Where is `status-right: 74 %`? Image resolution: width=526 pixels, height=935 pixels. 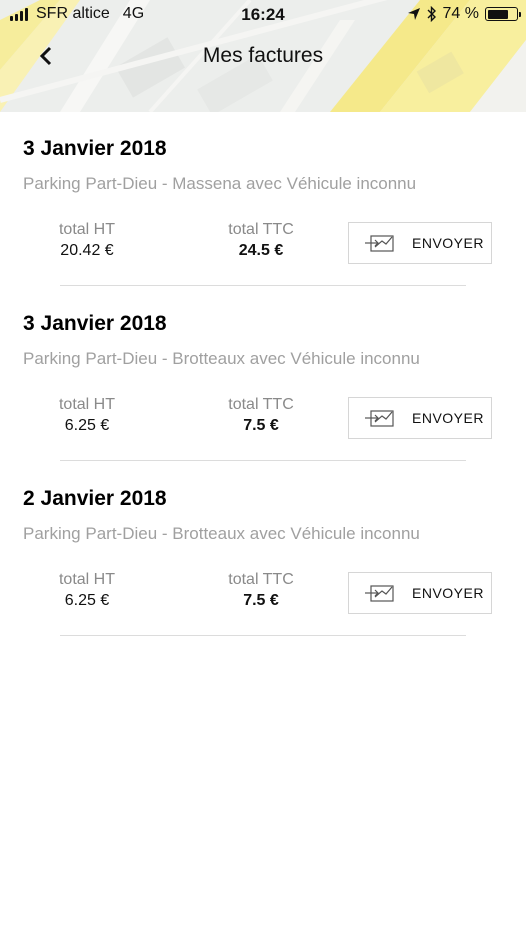 status-right: 74 % is located at coordinates (464, 14).